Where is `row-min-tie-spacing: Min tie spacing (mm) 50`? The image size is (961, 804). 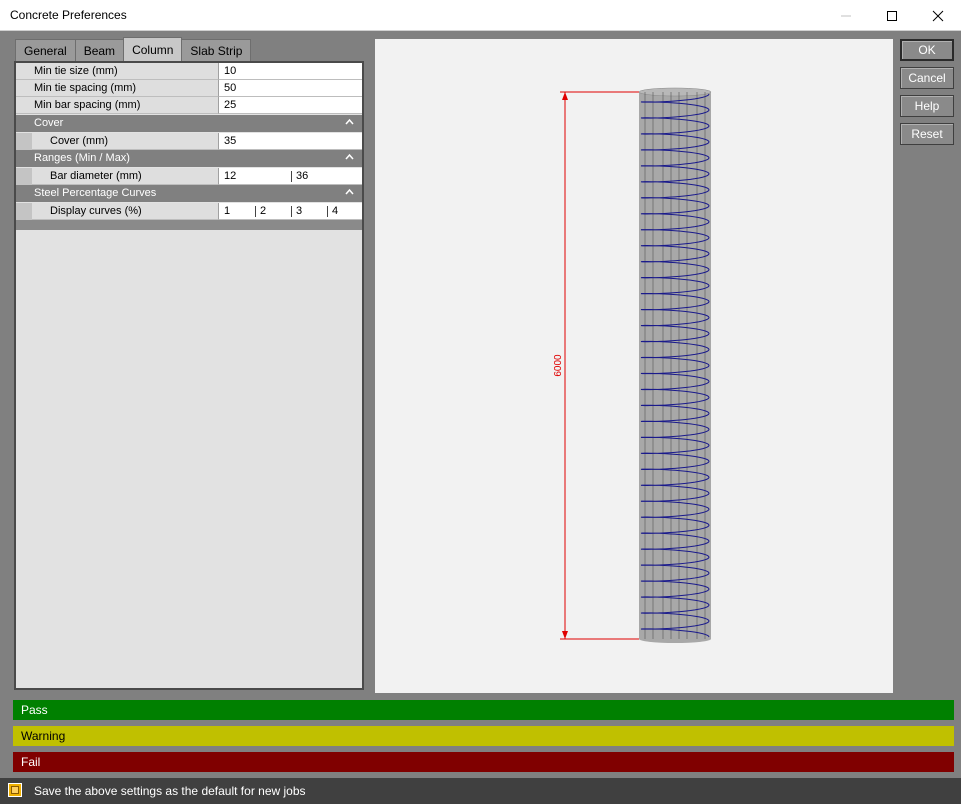 row-min-tie-spacing: Min tie spacing (mm) 50 is located at coordinates (189, 88).